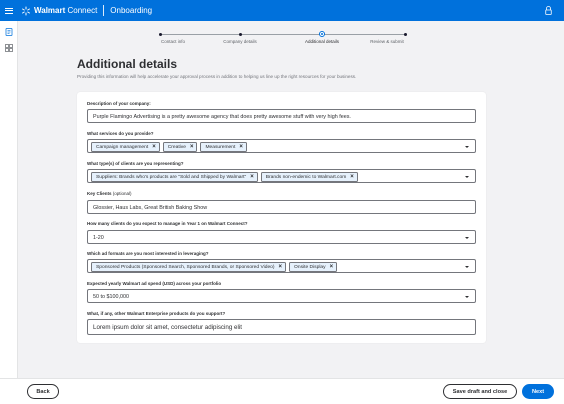  Describe the element at coordinates (127, 64) in the screenshot. I see `page-title: Additional details` at that location.